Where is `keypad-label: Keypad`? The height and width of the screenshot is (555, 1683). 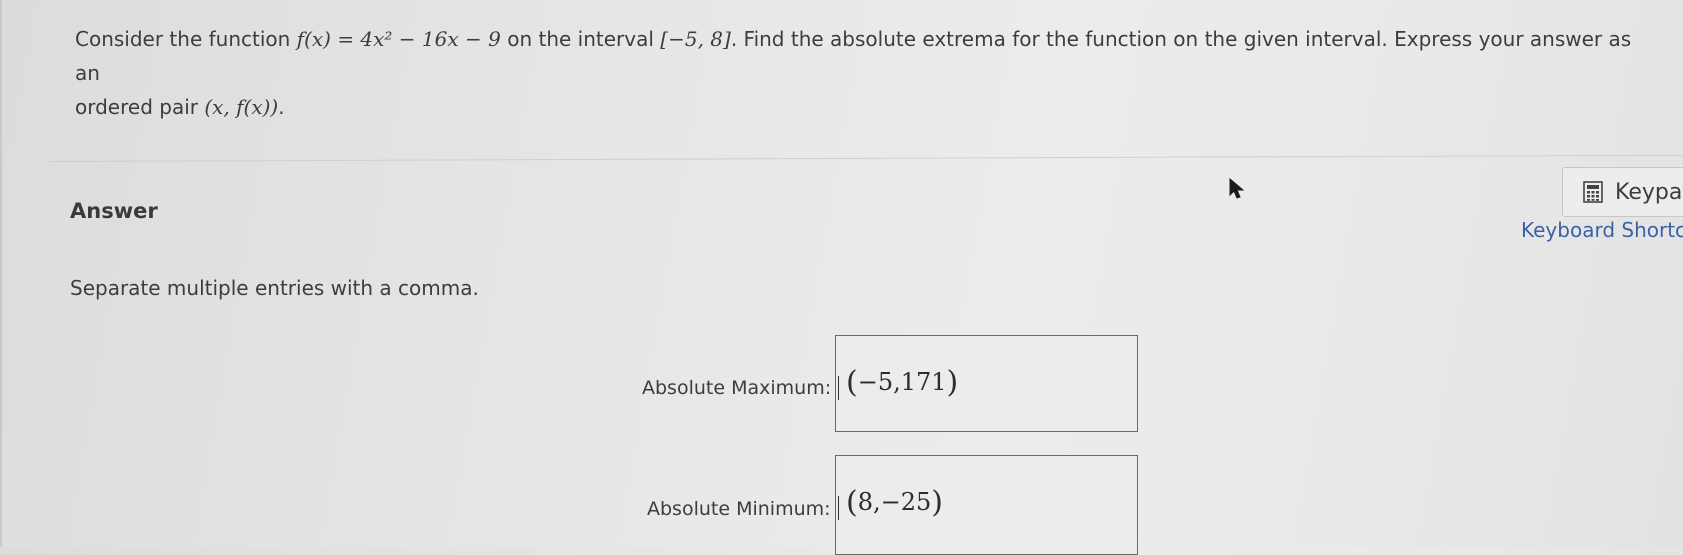 keypad-label: Keypad is located at coordinates (1649, 192).